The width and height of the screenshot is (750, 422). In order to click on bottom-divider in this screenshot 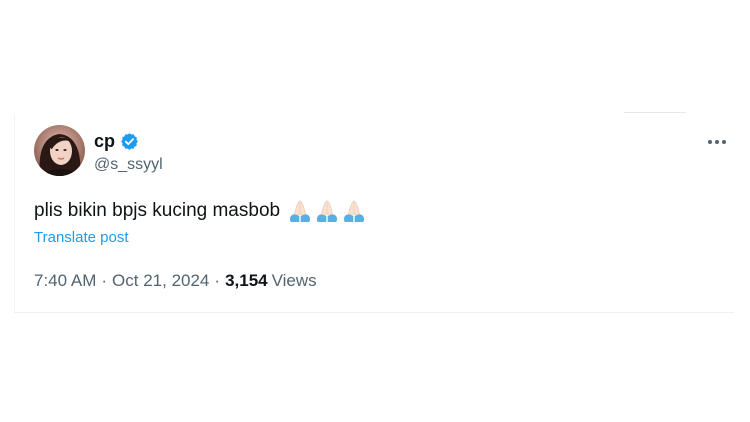, I will do `click(374, 312)`.